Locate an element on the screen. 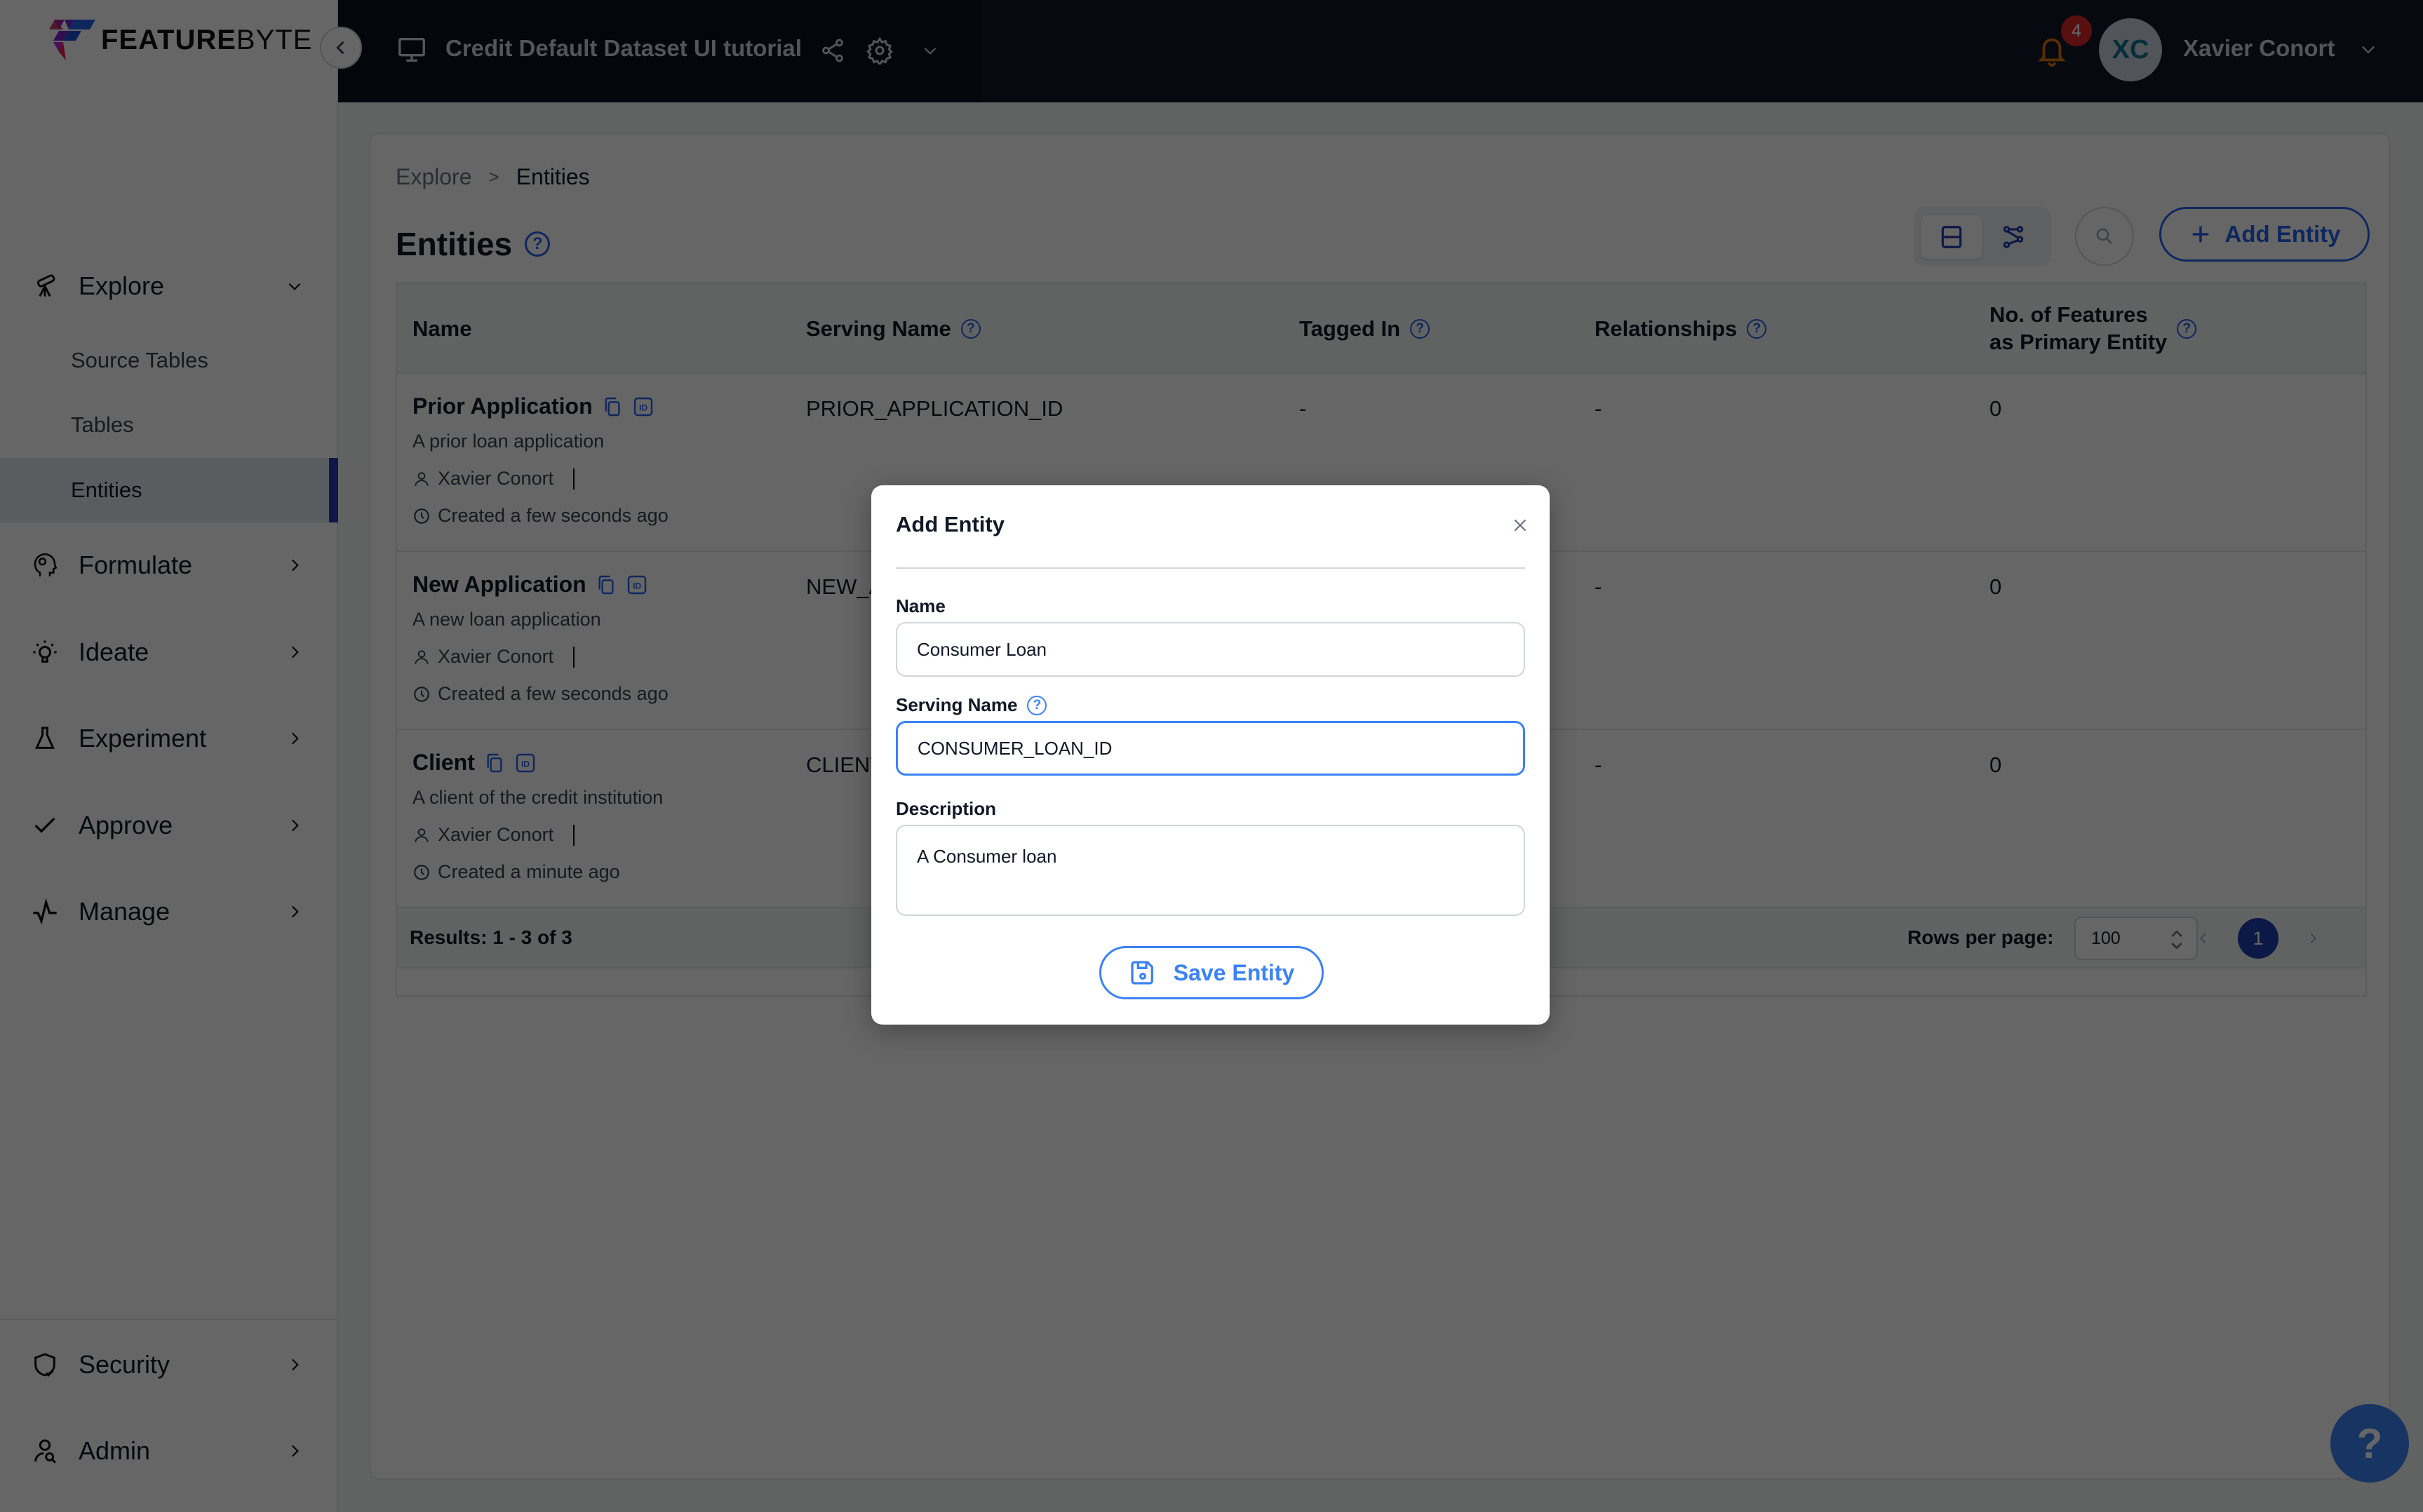  save-entity-label: Save Entity is located at coordinates (1234, 972).